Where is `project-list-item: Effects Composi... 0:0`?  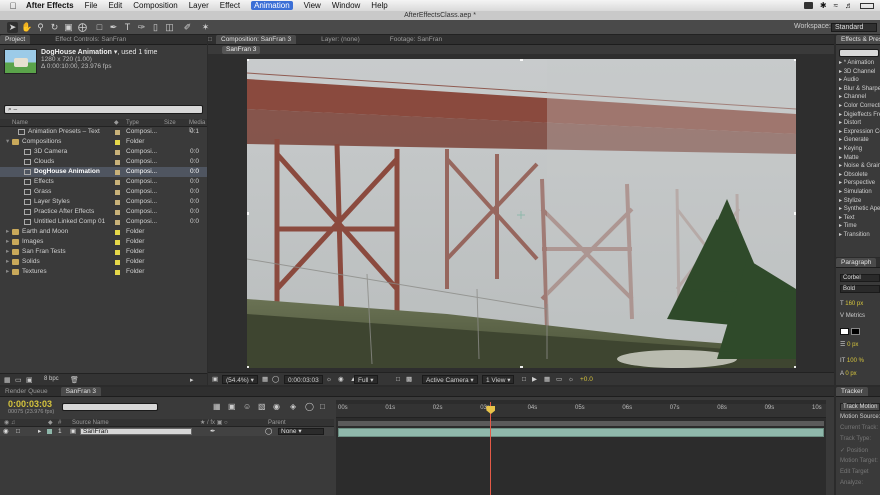 project-list-item: Effects Composi... 0:0 is located at coordinates (103, 182).